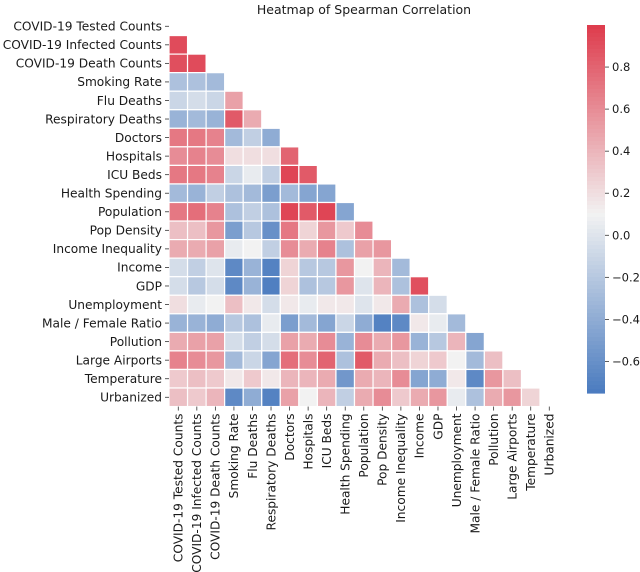 The height and width of the screenshot is (572, 640). I want to click on x-tick-label: Population, so click(364, 446).